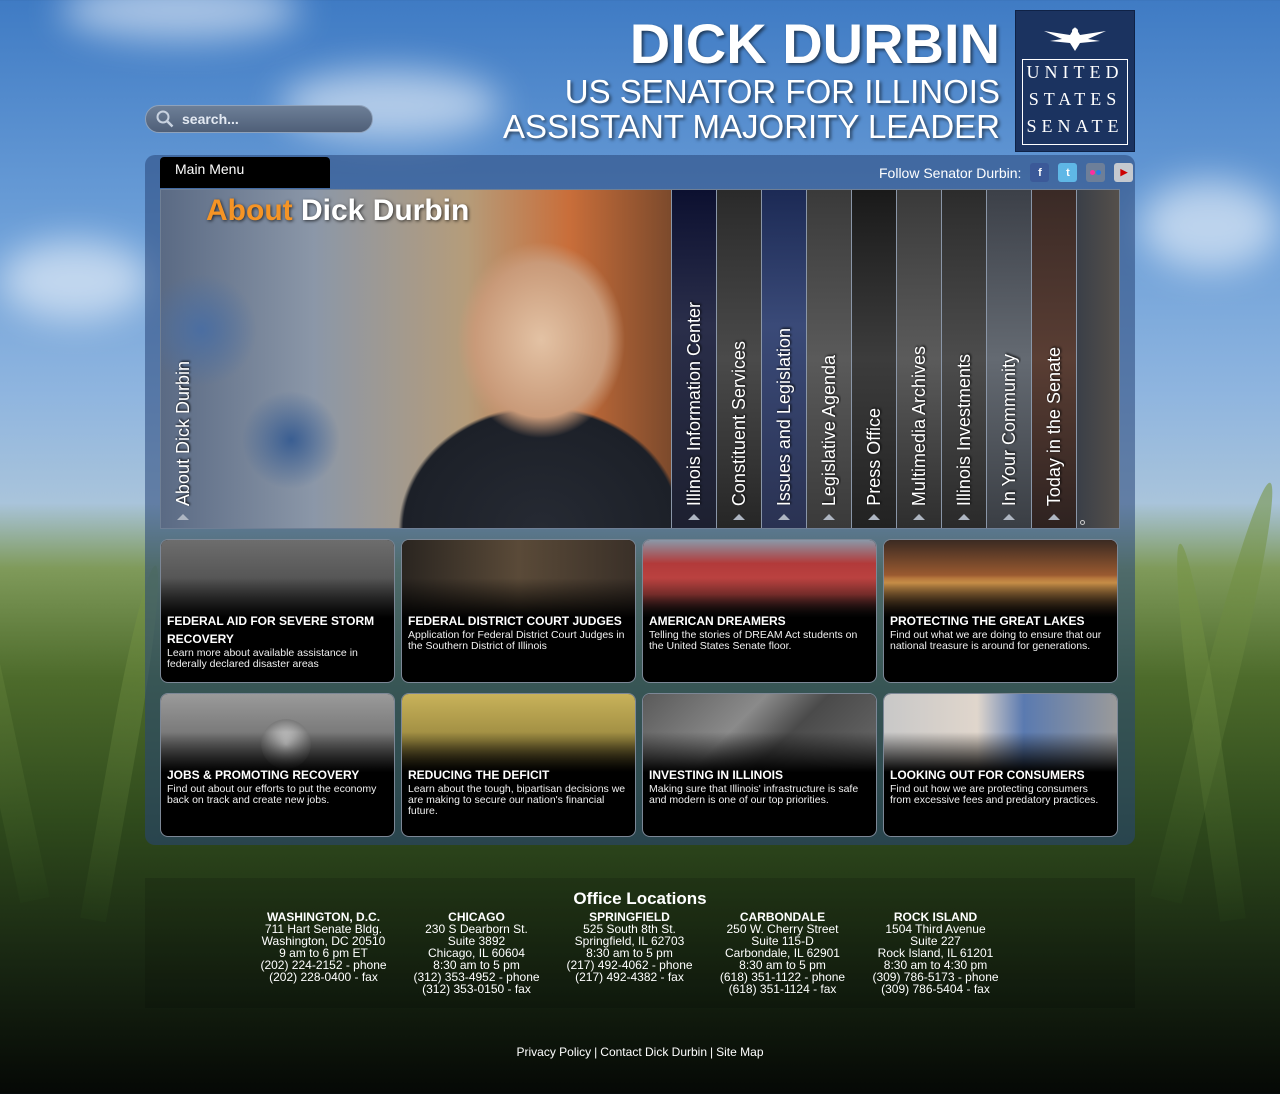 The image size is (1280, 1094). What do you see at coordinates (1008, 429) in the screenshot?
I see `tab-label: In Your Community` at bounding box center [1008, 429].